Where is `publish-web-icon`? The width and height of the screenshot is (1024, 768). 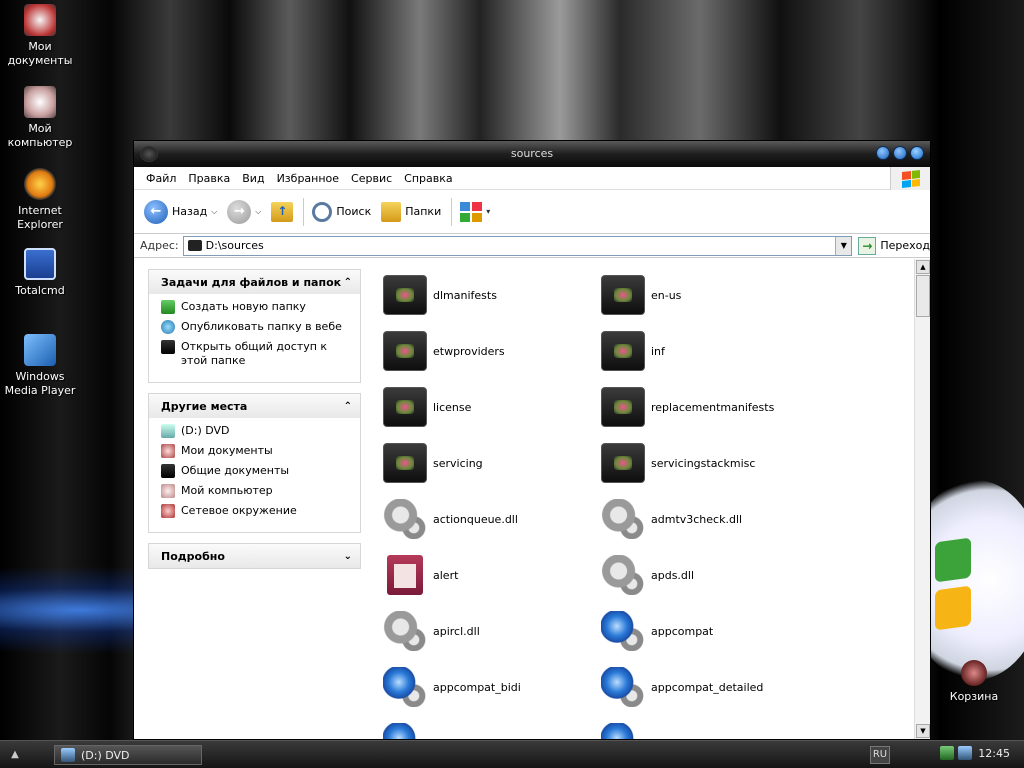 publish-web-icon is located at coordinates (168, 327).